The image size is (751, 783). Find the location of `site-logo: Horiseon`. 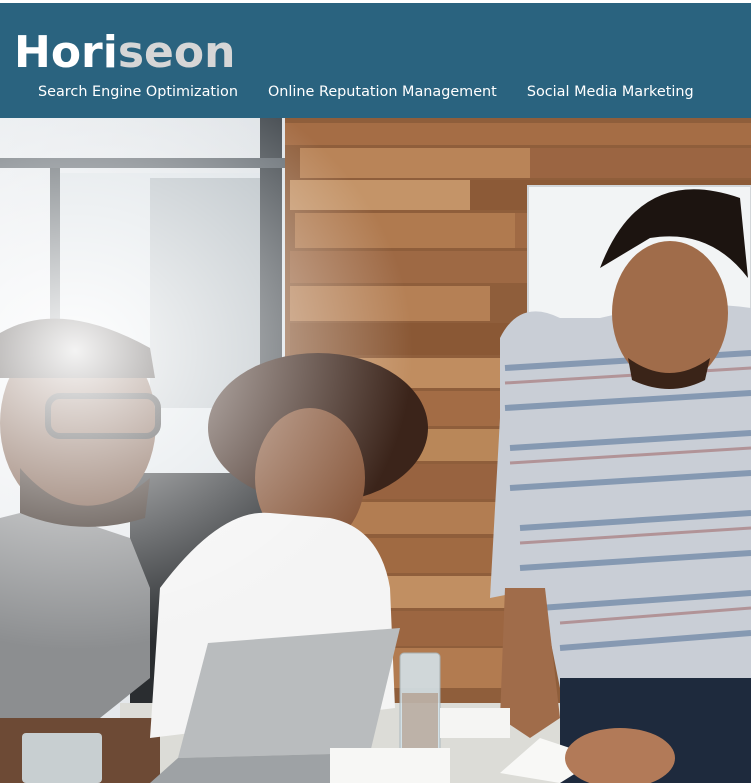

site-logo: Horiseon is located at coordinates (124, 53).